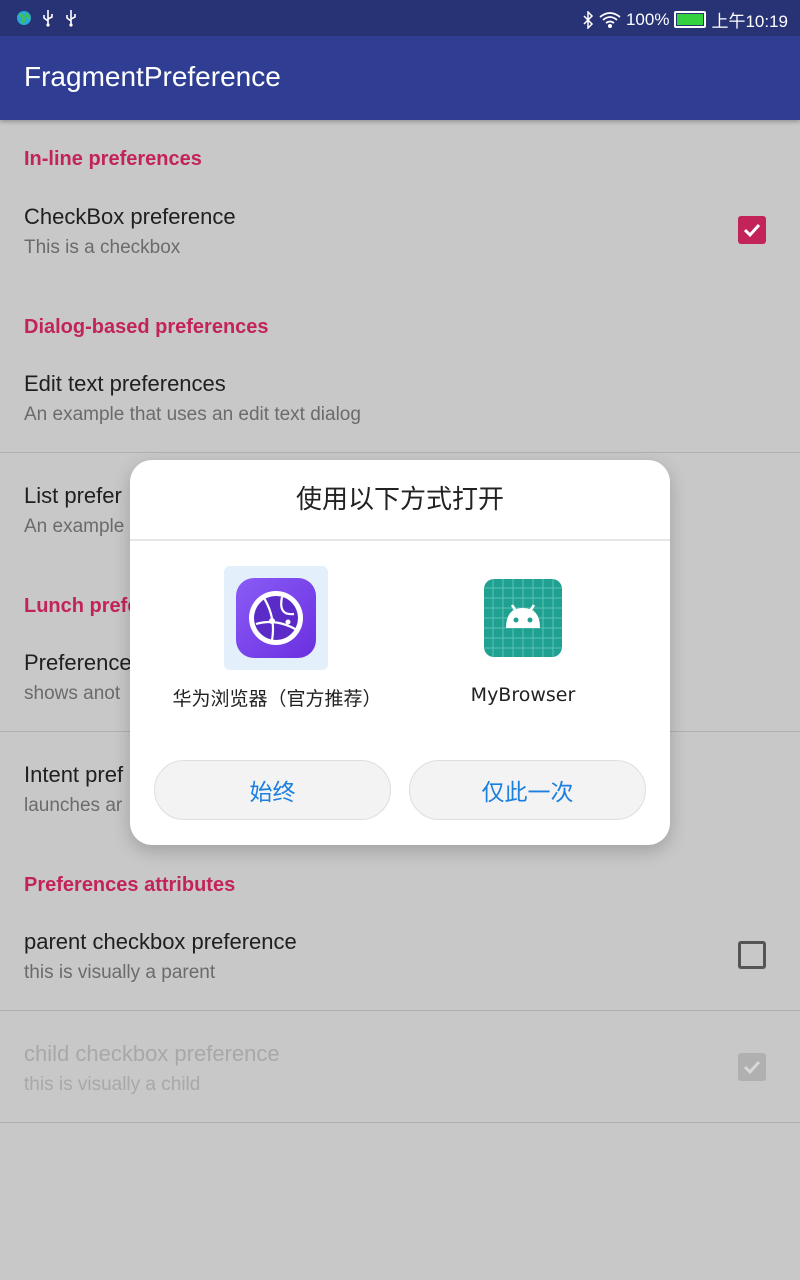  Describe the element at coordinates (588, 19) in the screenshot. I see `bluetooth-icon` at that location.